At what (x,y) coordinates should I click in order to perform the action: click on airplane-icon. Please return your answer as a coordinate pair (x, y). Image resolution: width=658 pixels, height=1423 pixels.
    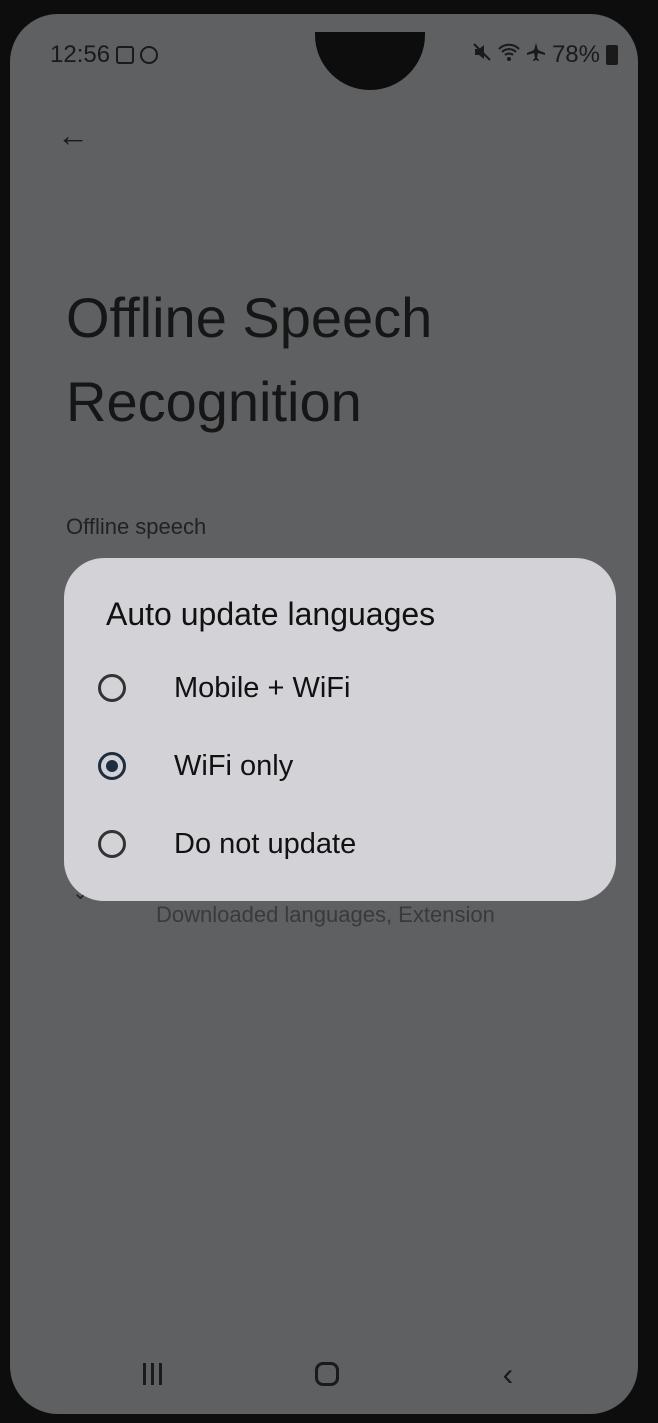
    Looking at the image, I should click on (536, 55).